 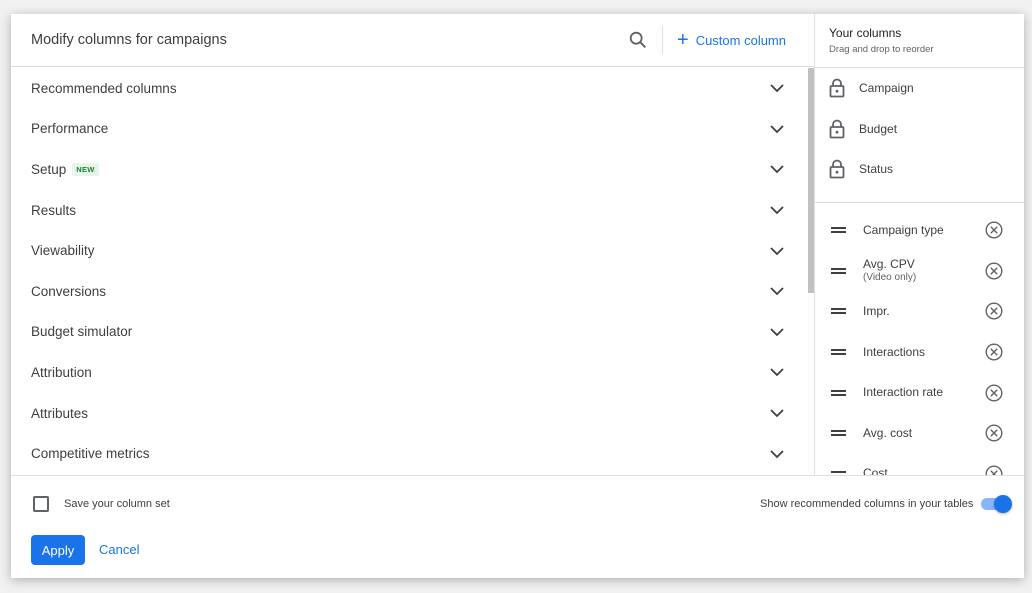 What do you see at coordinates (409, 88) in the screenshot?
I see `category-row: Recommended columns` at bounding box center [409, 88].